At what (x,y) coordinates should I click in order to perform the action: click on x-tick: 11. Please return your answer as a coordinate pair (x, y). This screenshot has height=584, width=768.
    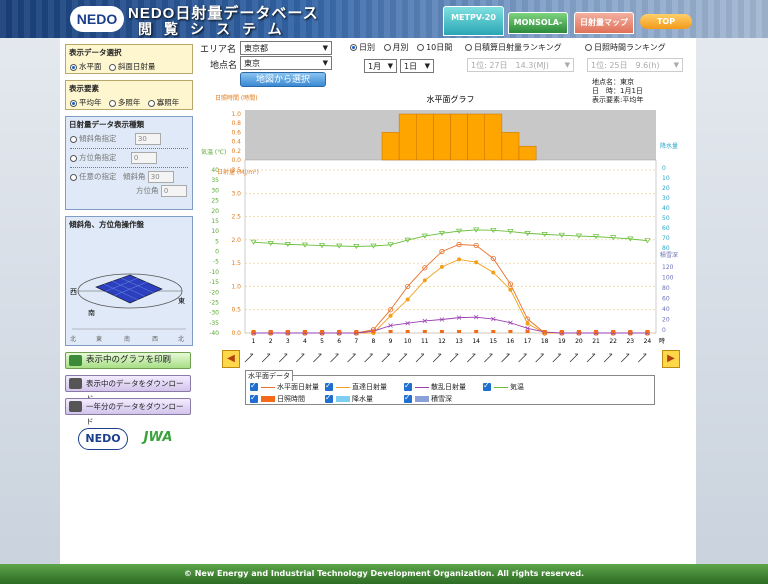
    Looking at the image, I should click on (425, 341).